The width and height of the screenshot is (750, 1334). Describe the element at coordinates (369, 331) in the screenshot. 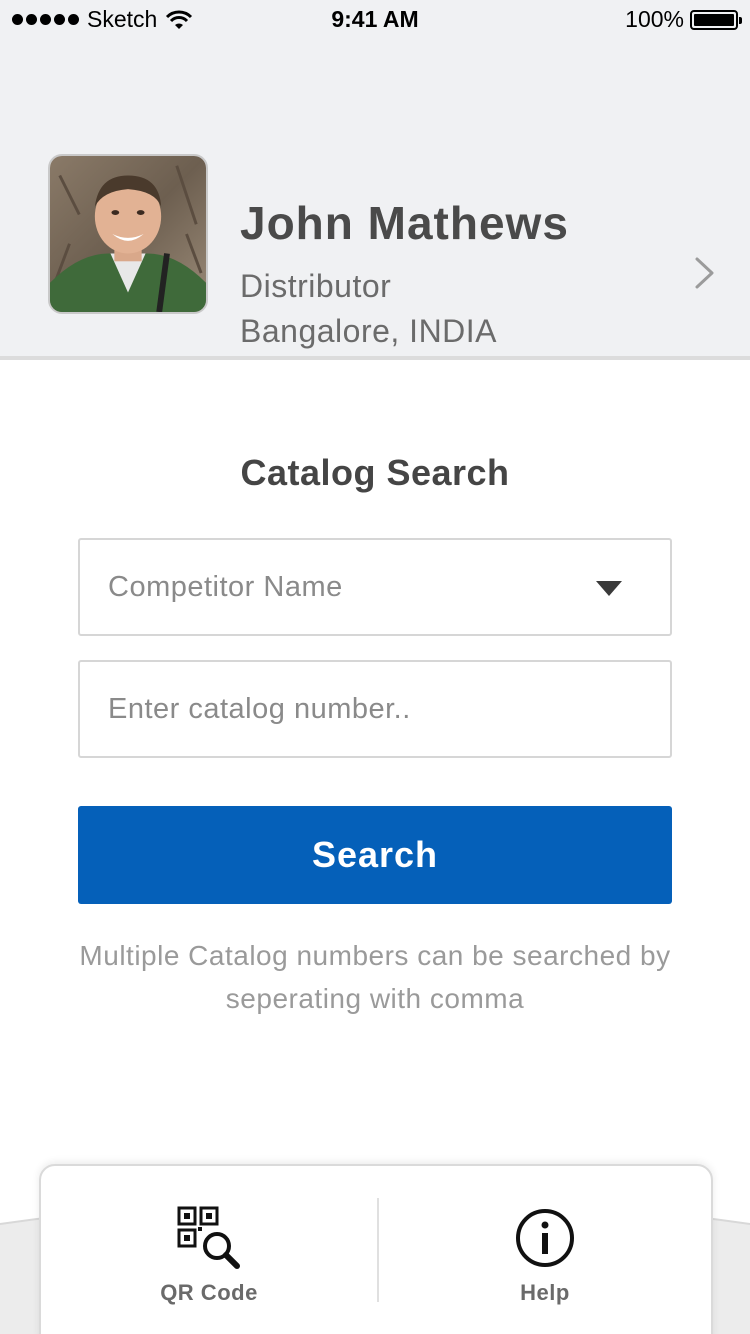

I see `profile-location: Bangalore, INDIA` at that location.